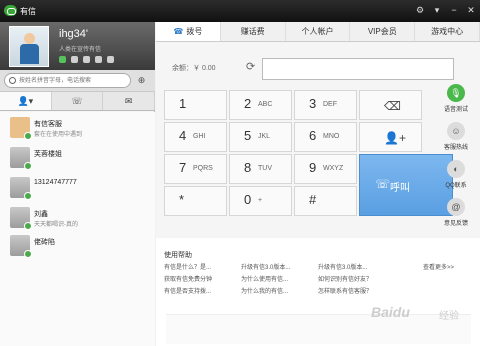  I want to click on backspace-icon: ⌫, so click(392, 106).